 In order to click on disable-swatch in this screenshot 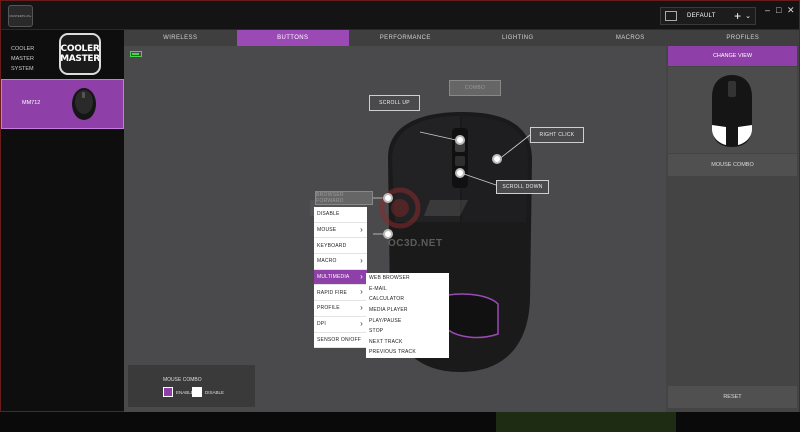, I will do `click(197, 392)`.